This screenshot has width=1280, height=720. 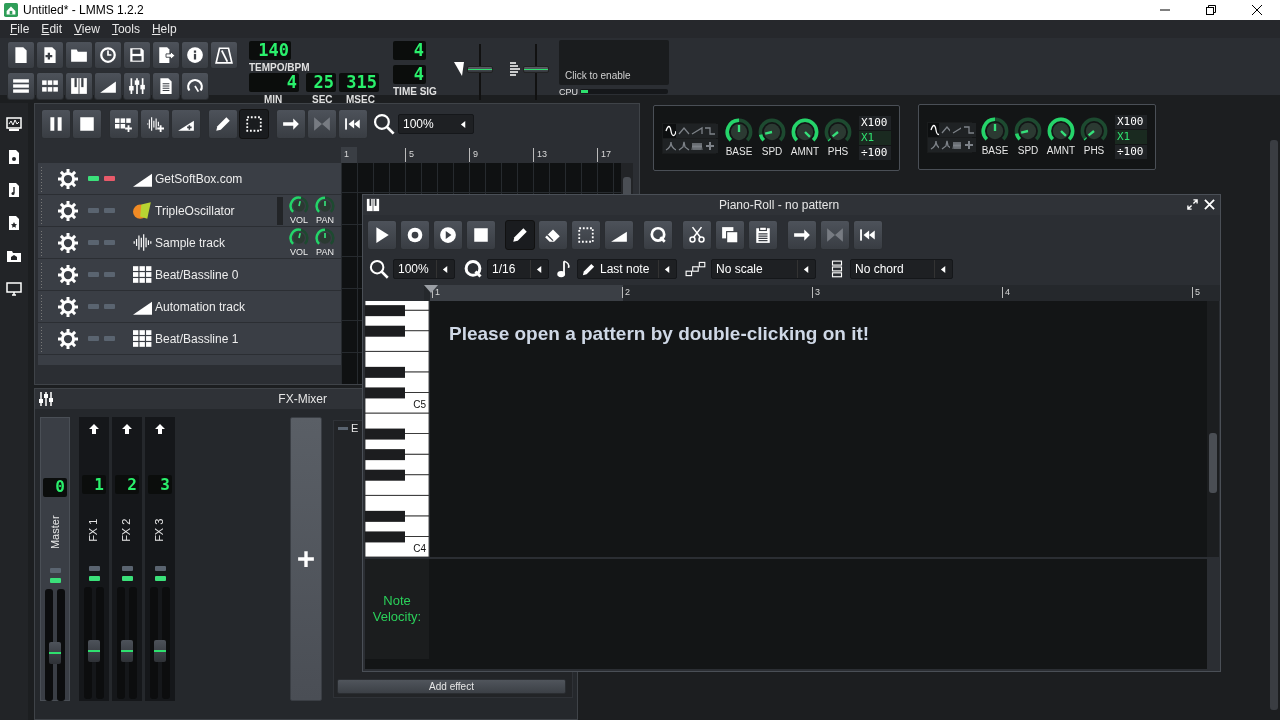 I want to click on track-row: Automation track, so click(x=189, y=306).